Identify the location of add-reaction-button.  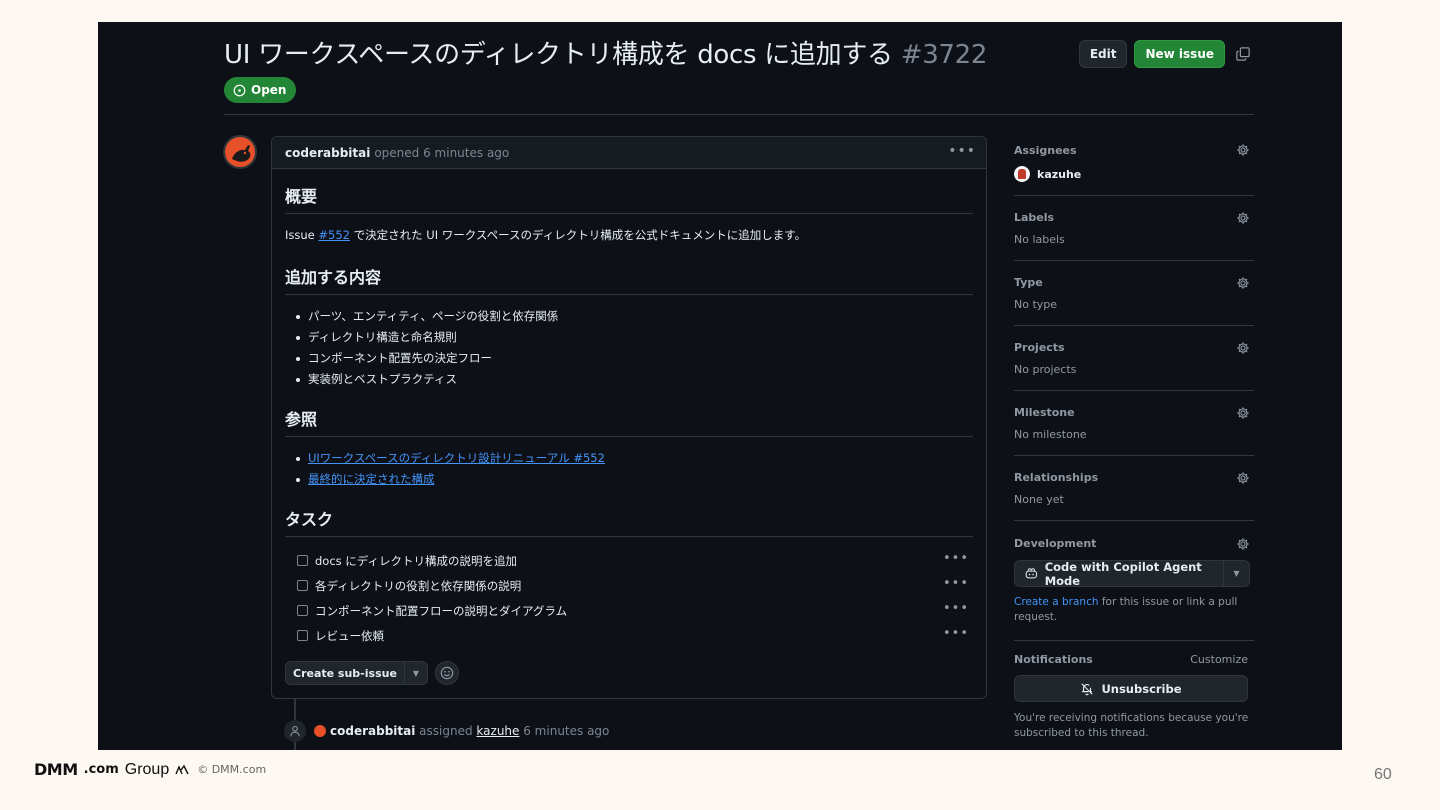
(446, 673).